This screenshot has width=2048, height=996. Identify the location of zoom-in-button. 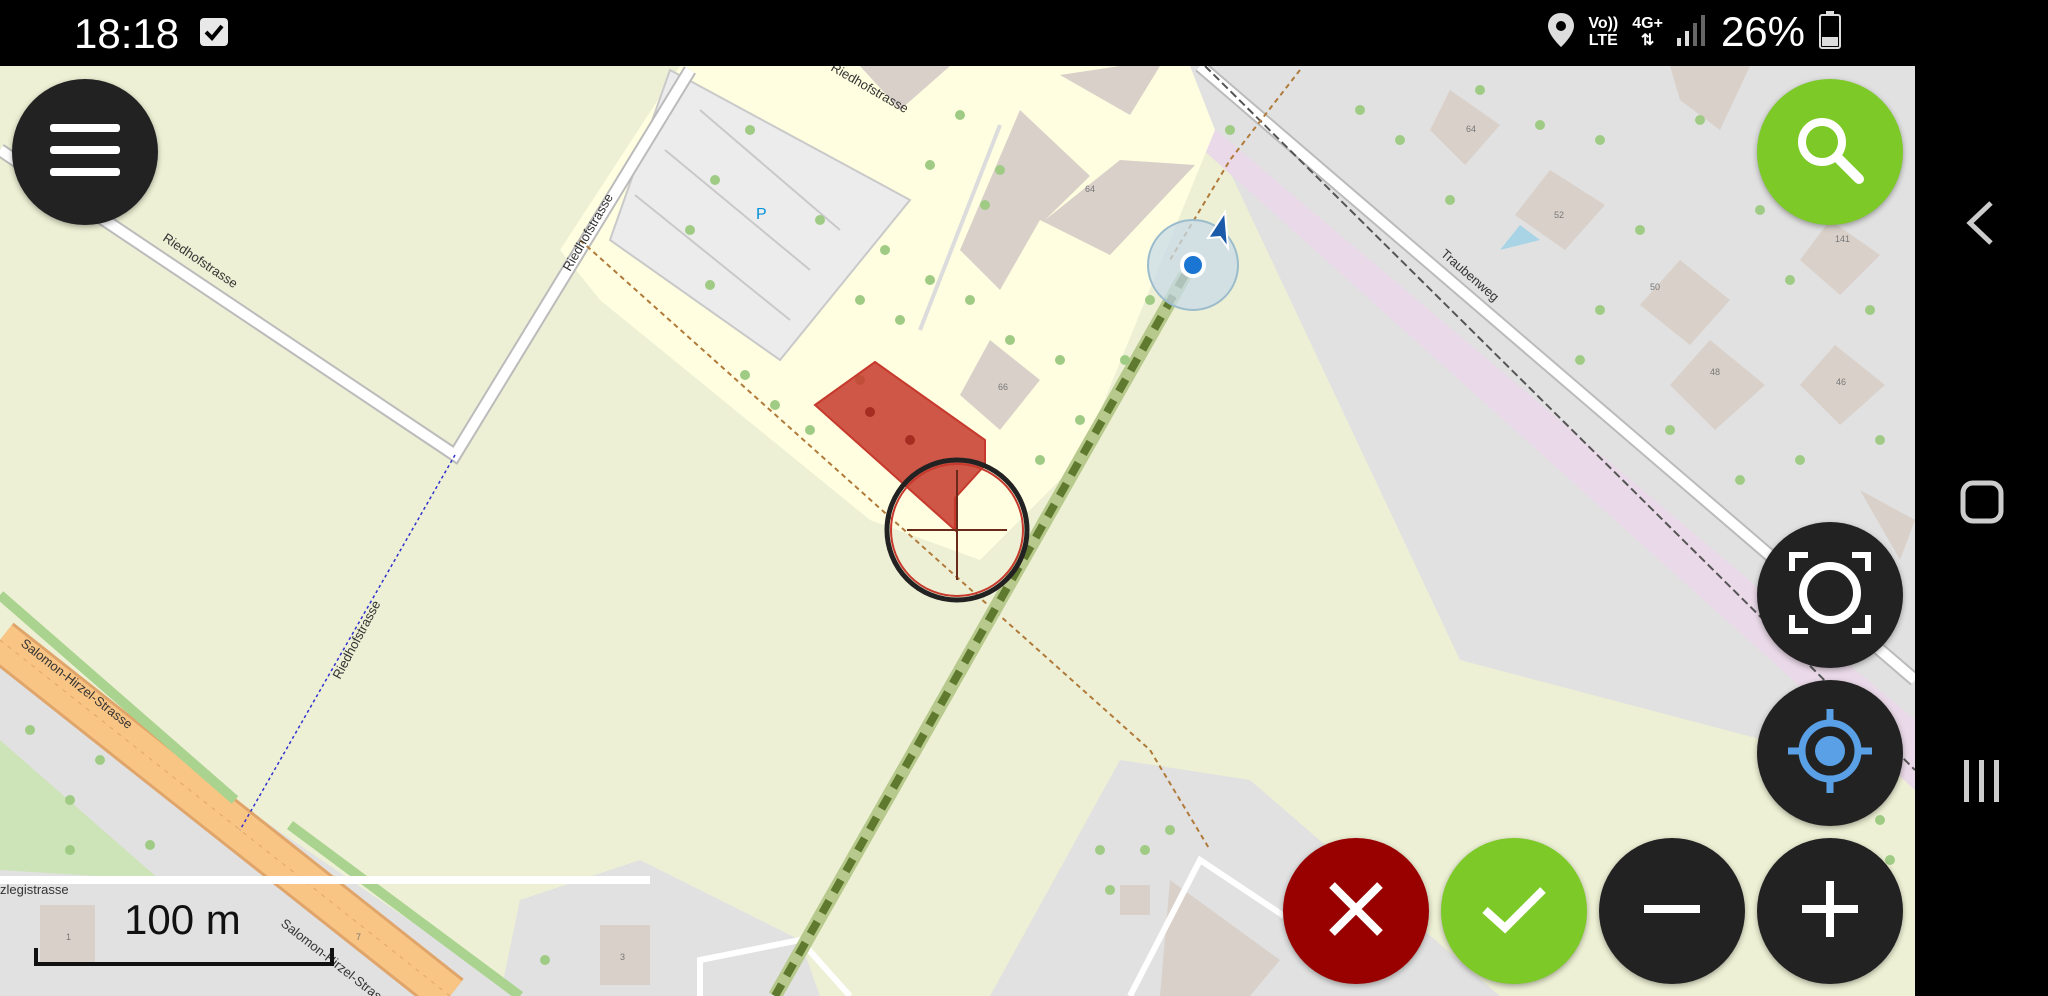
(1830, 911).